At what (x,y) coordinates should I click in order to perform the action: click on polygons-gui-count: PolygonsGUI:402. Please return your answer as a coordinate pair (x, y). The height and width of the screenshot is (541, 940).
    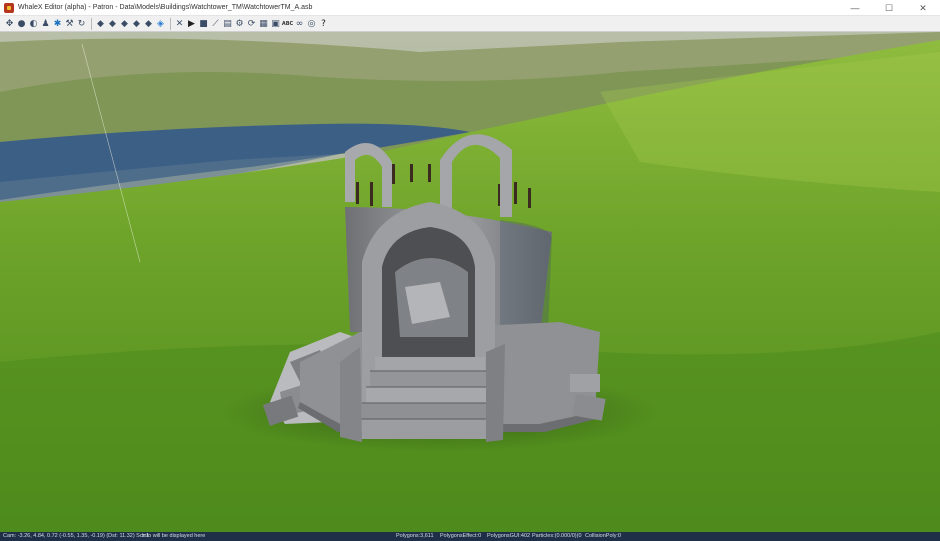
    Looking at the image, I should click on (509, 536).